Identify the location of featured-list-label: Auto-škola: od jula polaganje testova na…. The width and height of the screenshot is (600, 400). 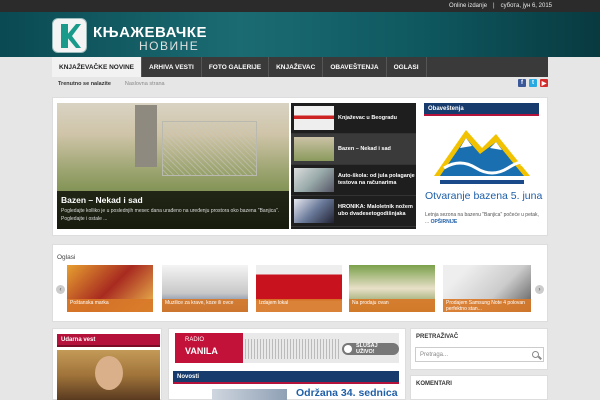
(376, 179).